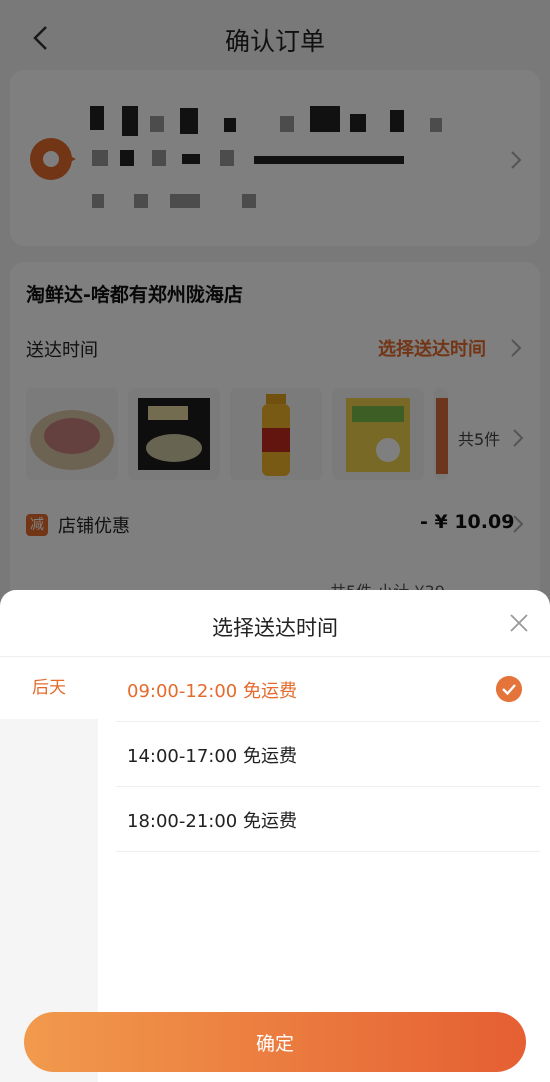 This screenshot has height=1082, width=550. I want to click on close-icon, so click(519, 623).